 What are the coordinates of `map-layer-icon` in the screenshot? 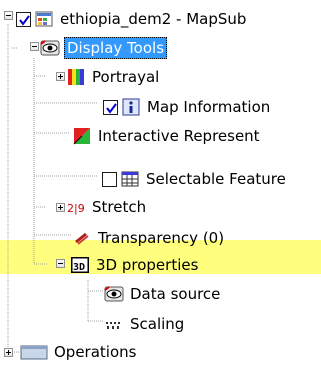 It's located at (44, 19).